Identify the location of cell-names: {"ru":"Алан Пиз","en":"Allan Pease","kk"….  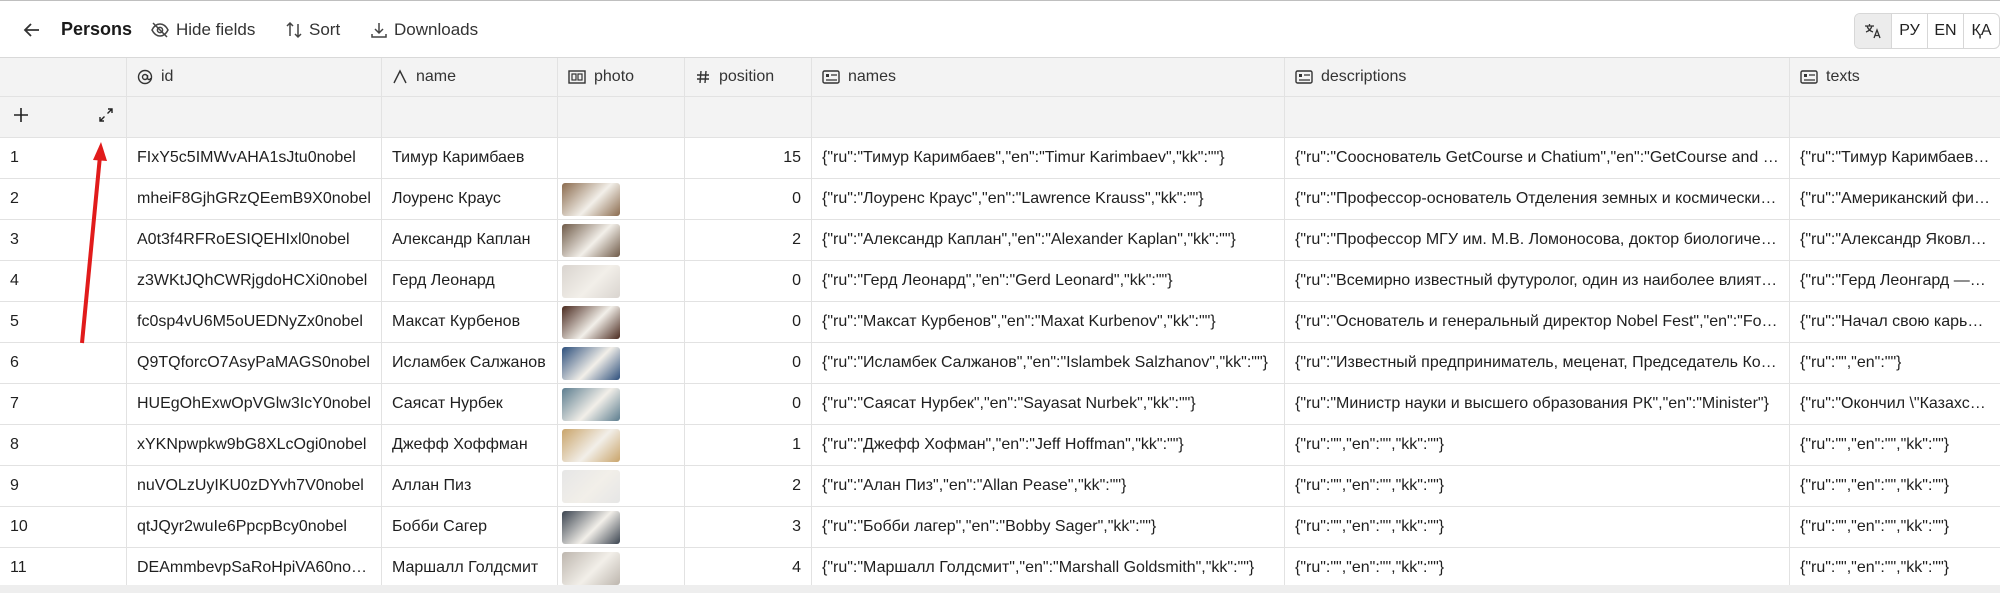
(1048, 486).